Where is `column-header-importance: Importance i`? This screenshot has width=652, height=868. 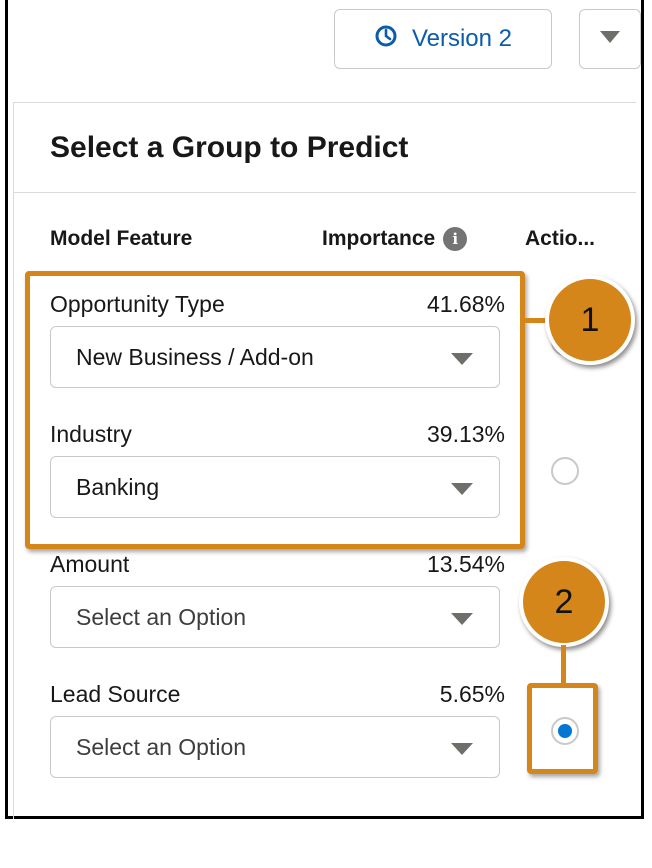
column-header-importance: Importance i is located at coordinates (395, 239).